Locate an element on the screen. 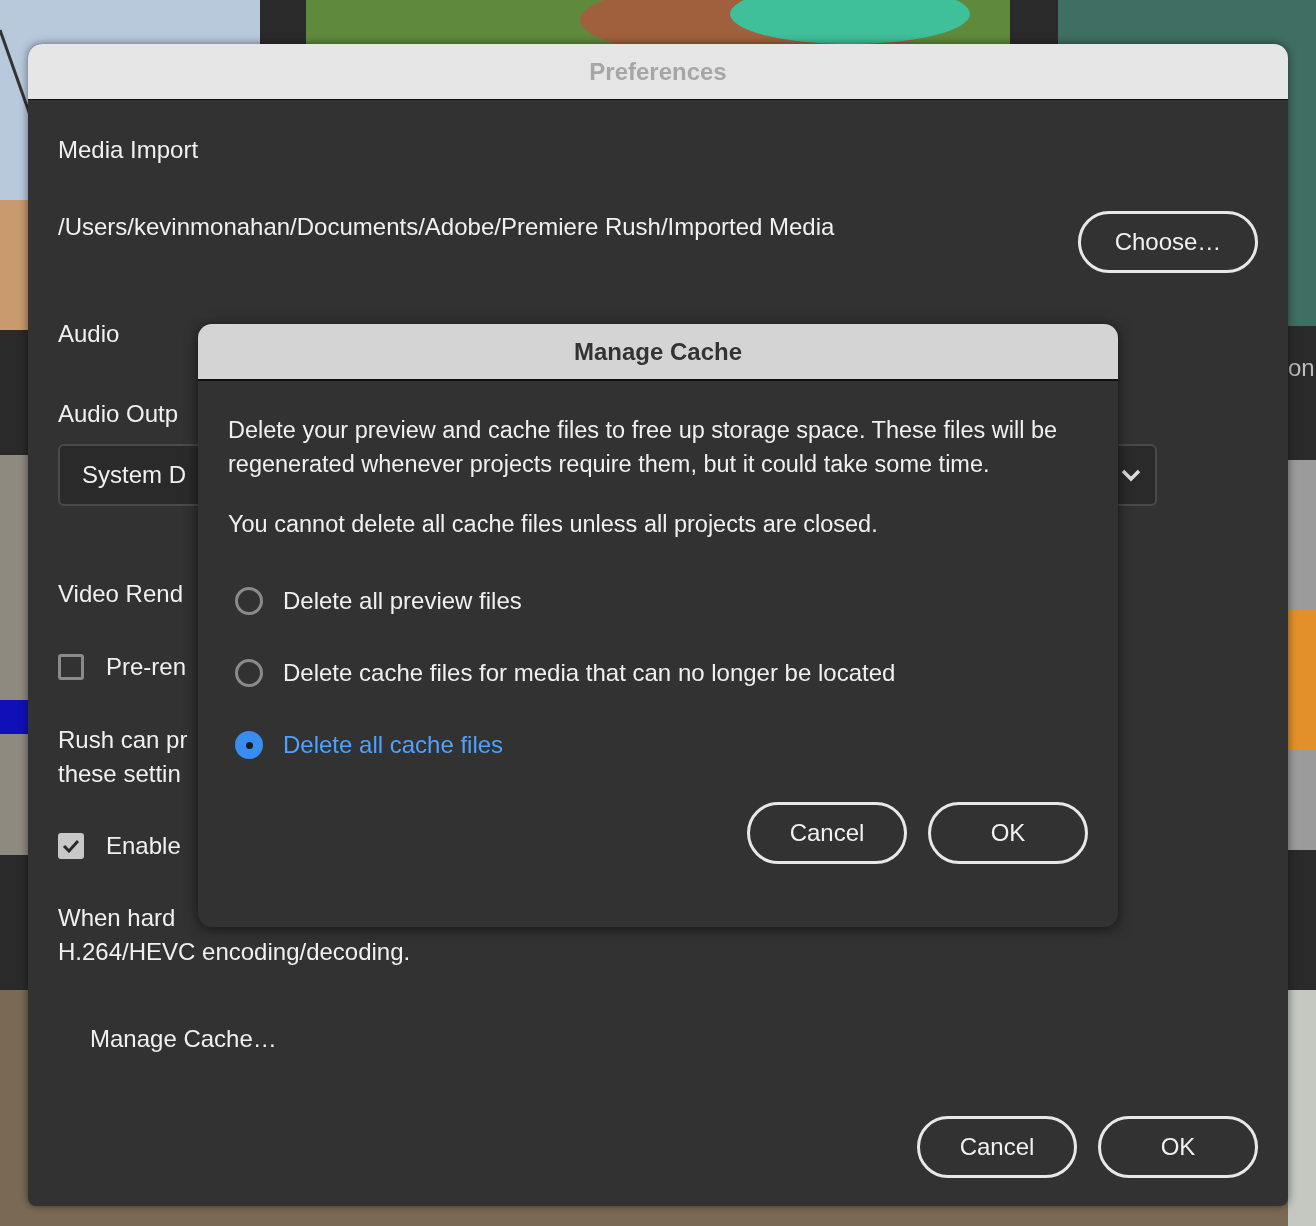 Image resolution: width=1316 pixels, height=1226 pixels. section-heading: Audio is located at coordinates (89, 334).